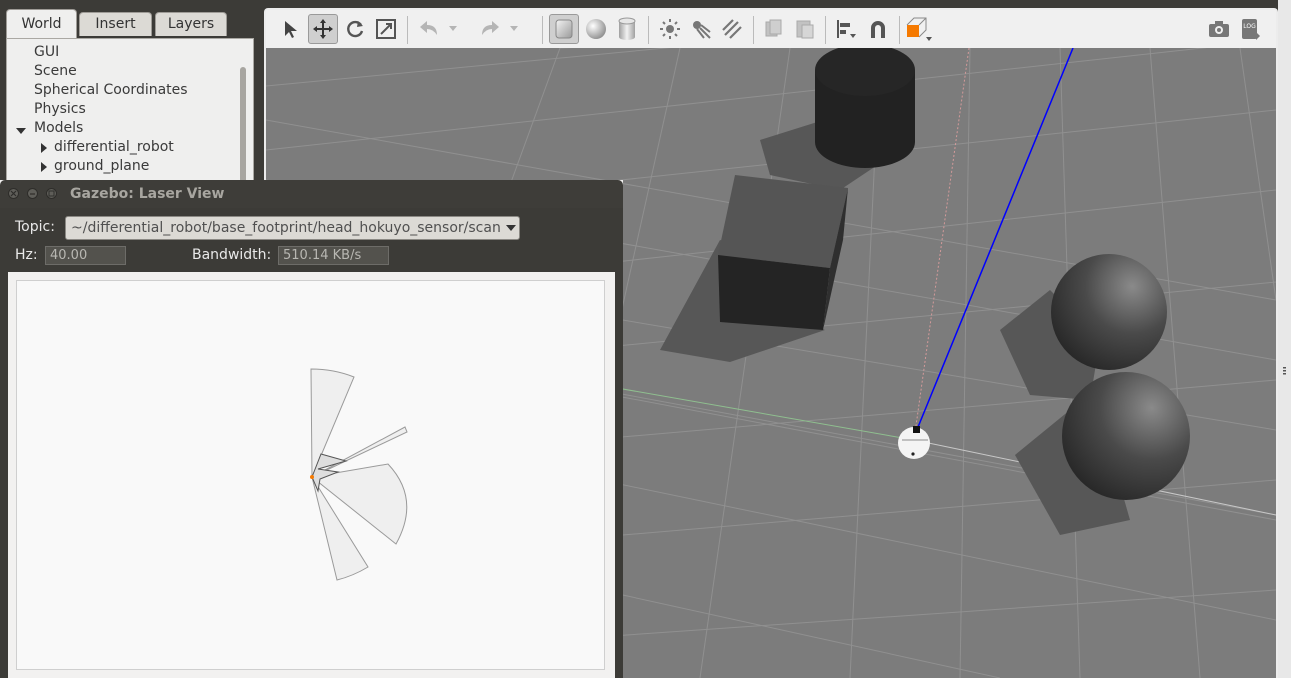 The width and height of the screenshot is (1291, 678). Describe the element at coordinates (564, 29) in the screenshot. I see `box-icon` at that location.